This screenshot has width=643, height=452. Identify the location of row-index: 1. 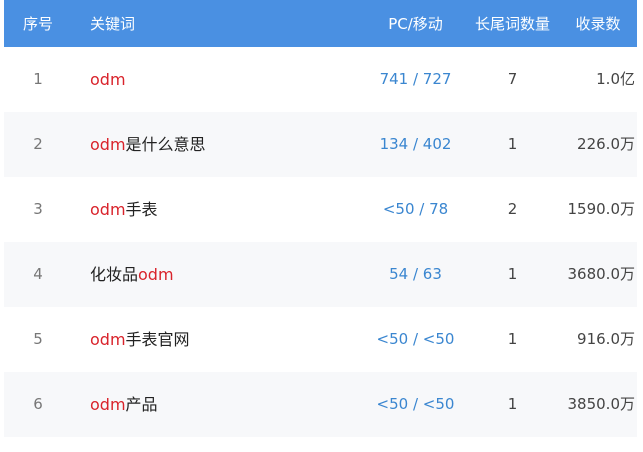
(38, 79).